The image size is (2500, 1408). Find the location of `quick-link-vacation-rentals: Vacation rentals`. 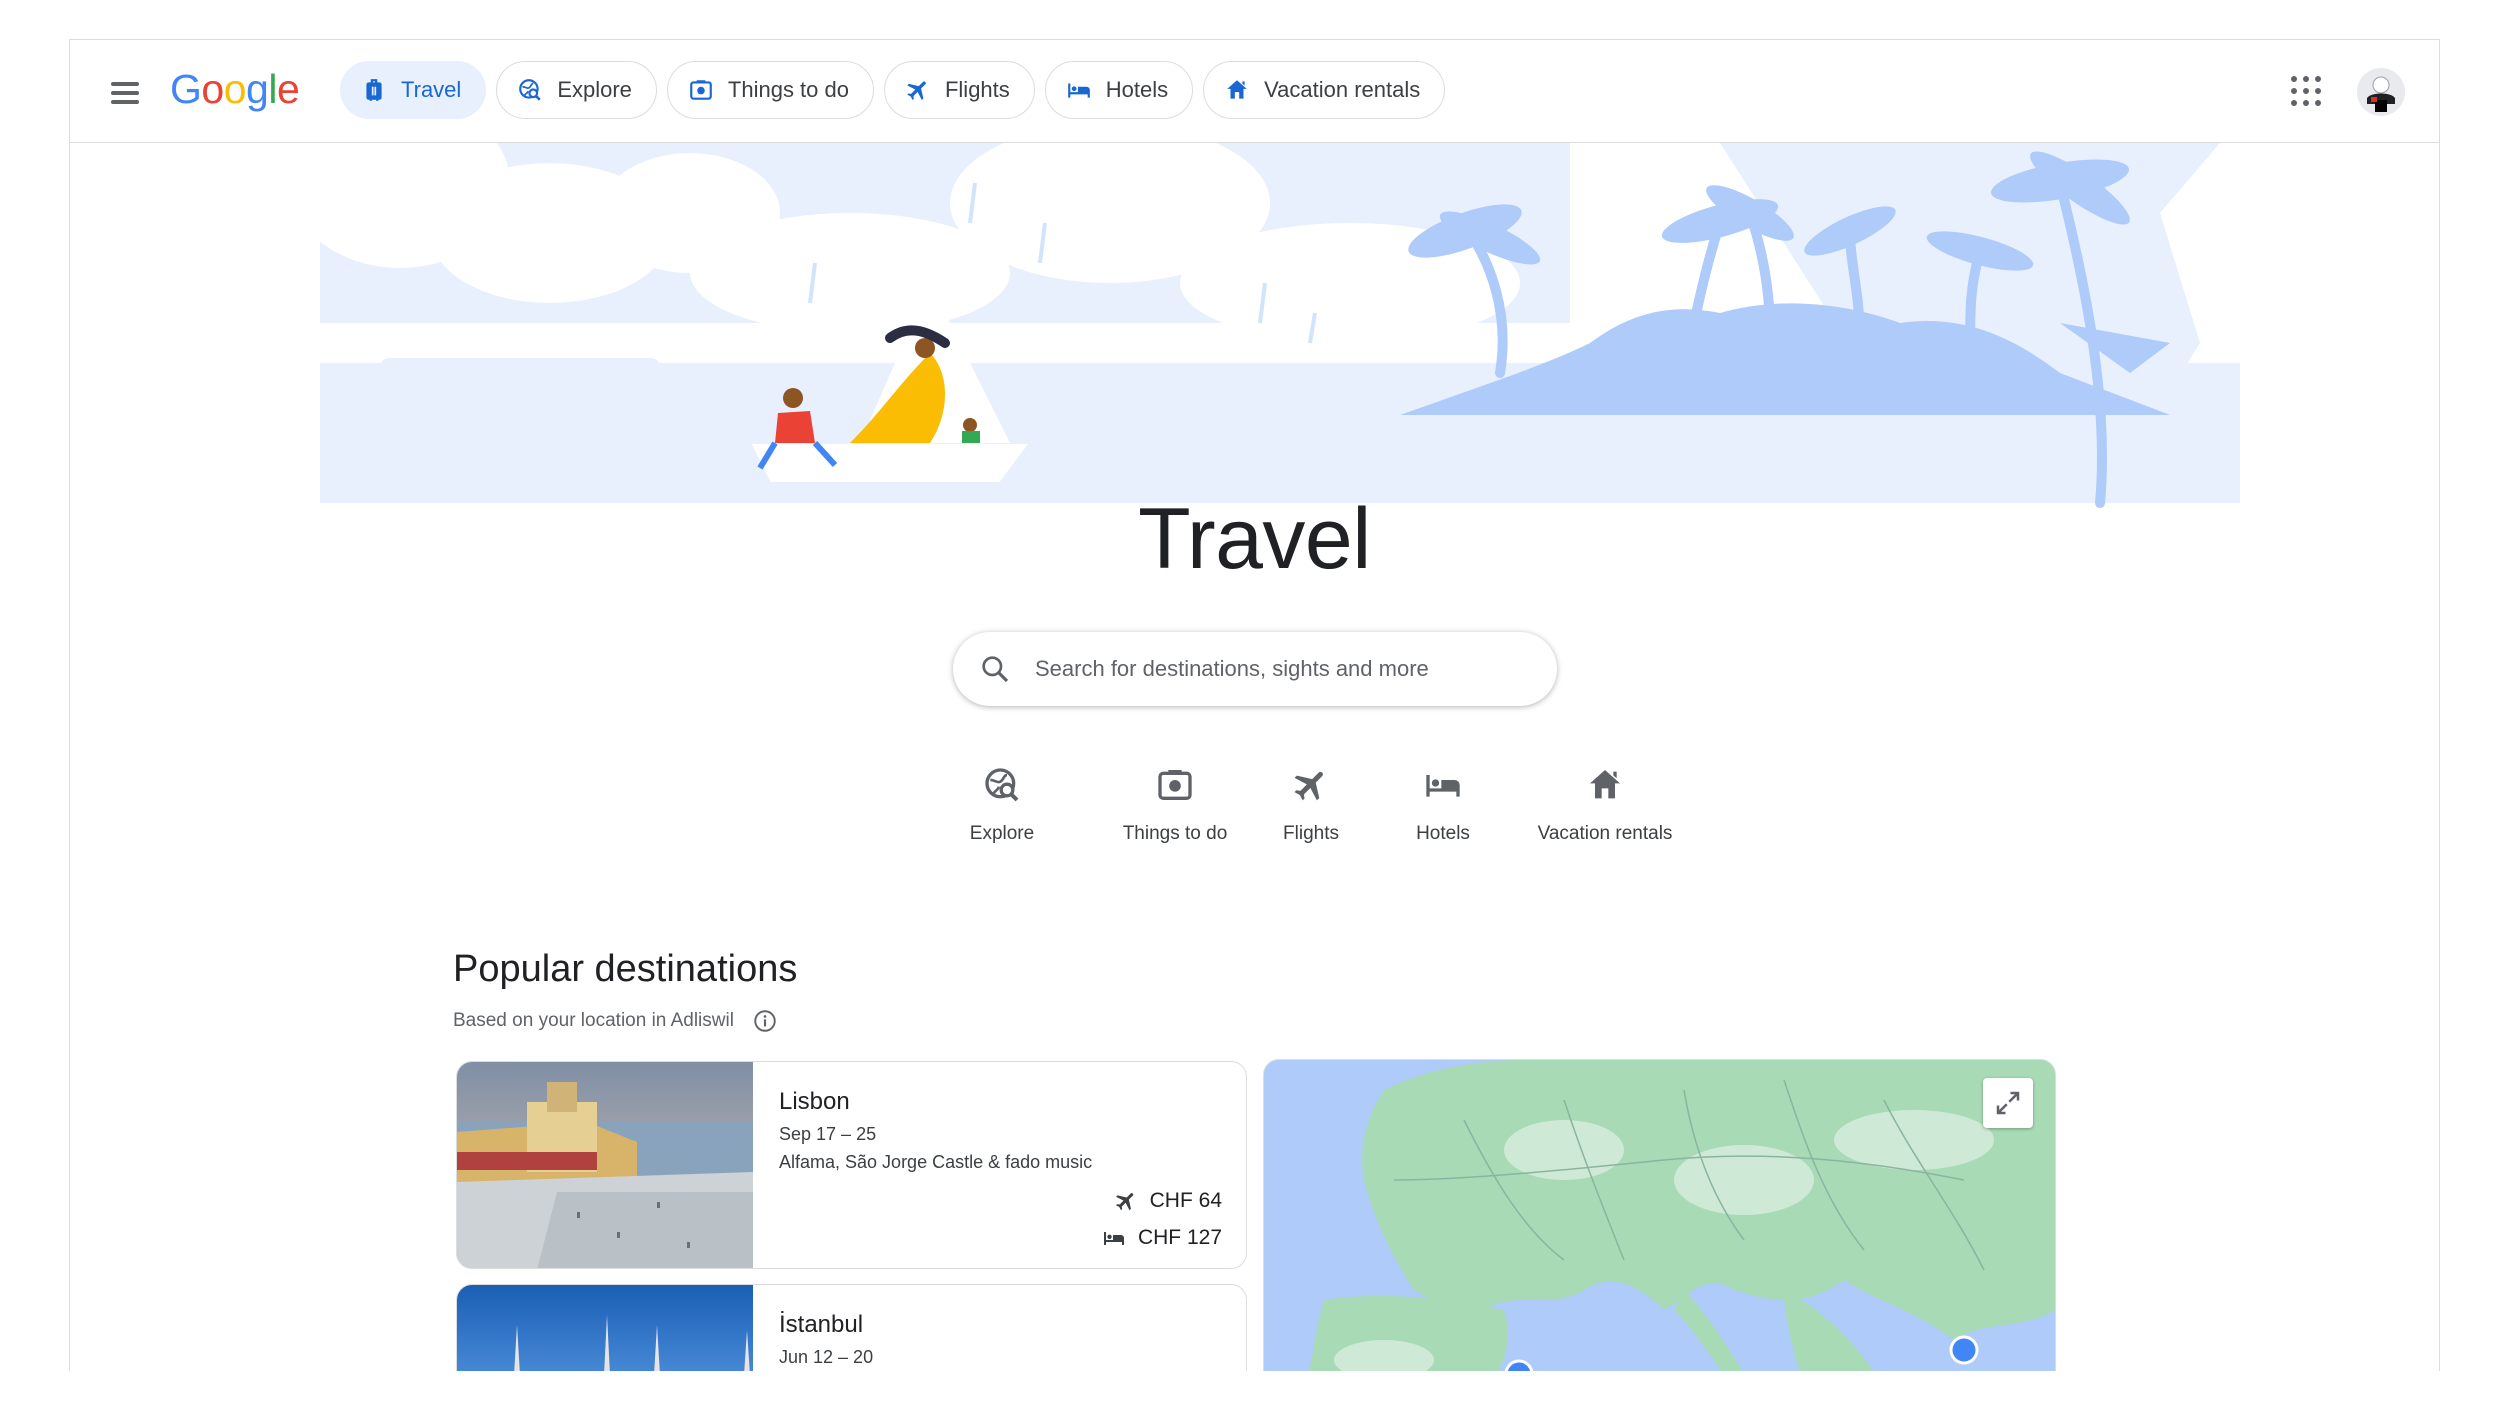

quick-link-vacation-rentals: Vacation rentals is located at coordinates (1605, 805).